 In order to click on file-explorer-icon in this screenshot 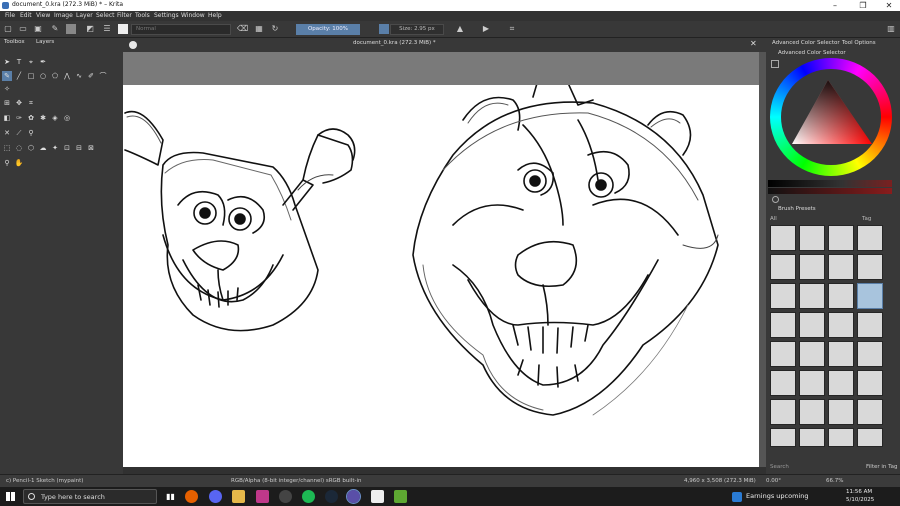, I will do `click(238, 496)`.